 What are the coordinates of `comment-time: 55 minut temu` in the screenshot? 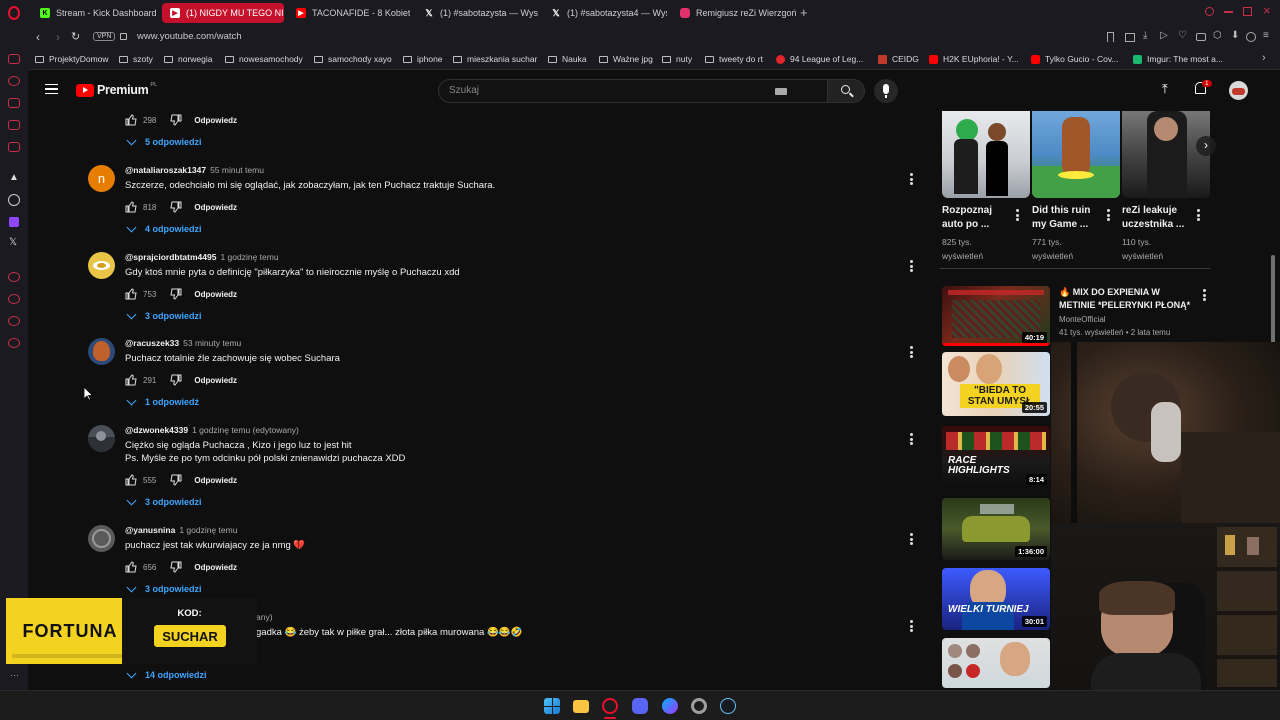 It's located at (237, 170).